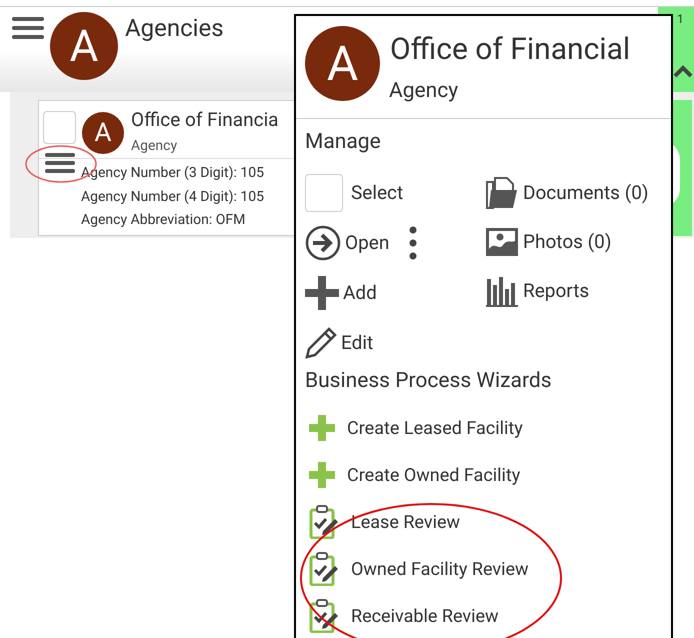 The image size is (694, 638). What do you see at coordinates (419, 616) in the screenshot?
I see `menu-item: Receivable Review` at bounding box center [419, 616].